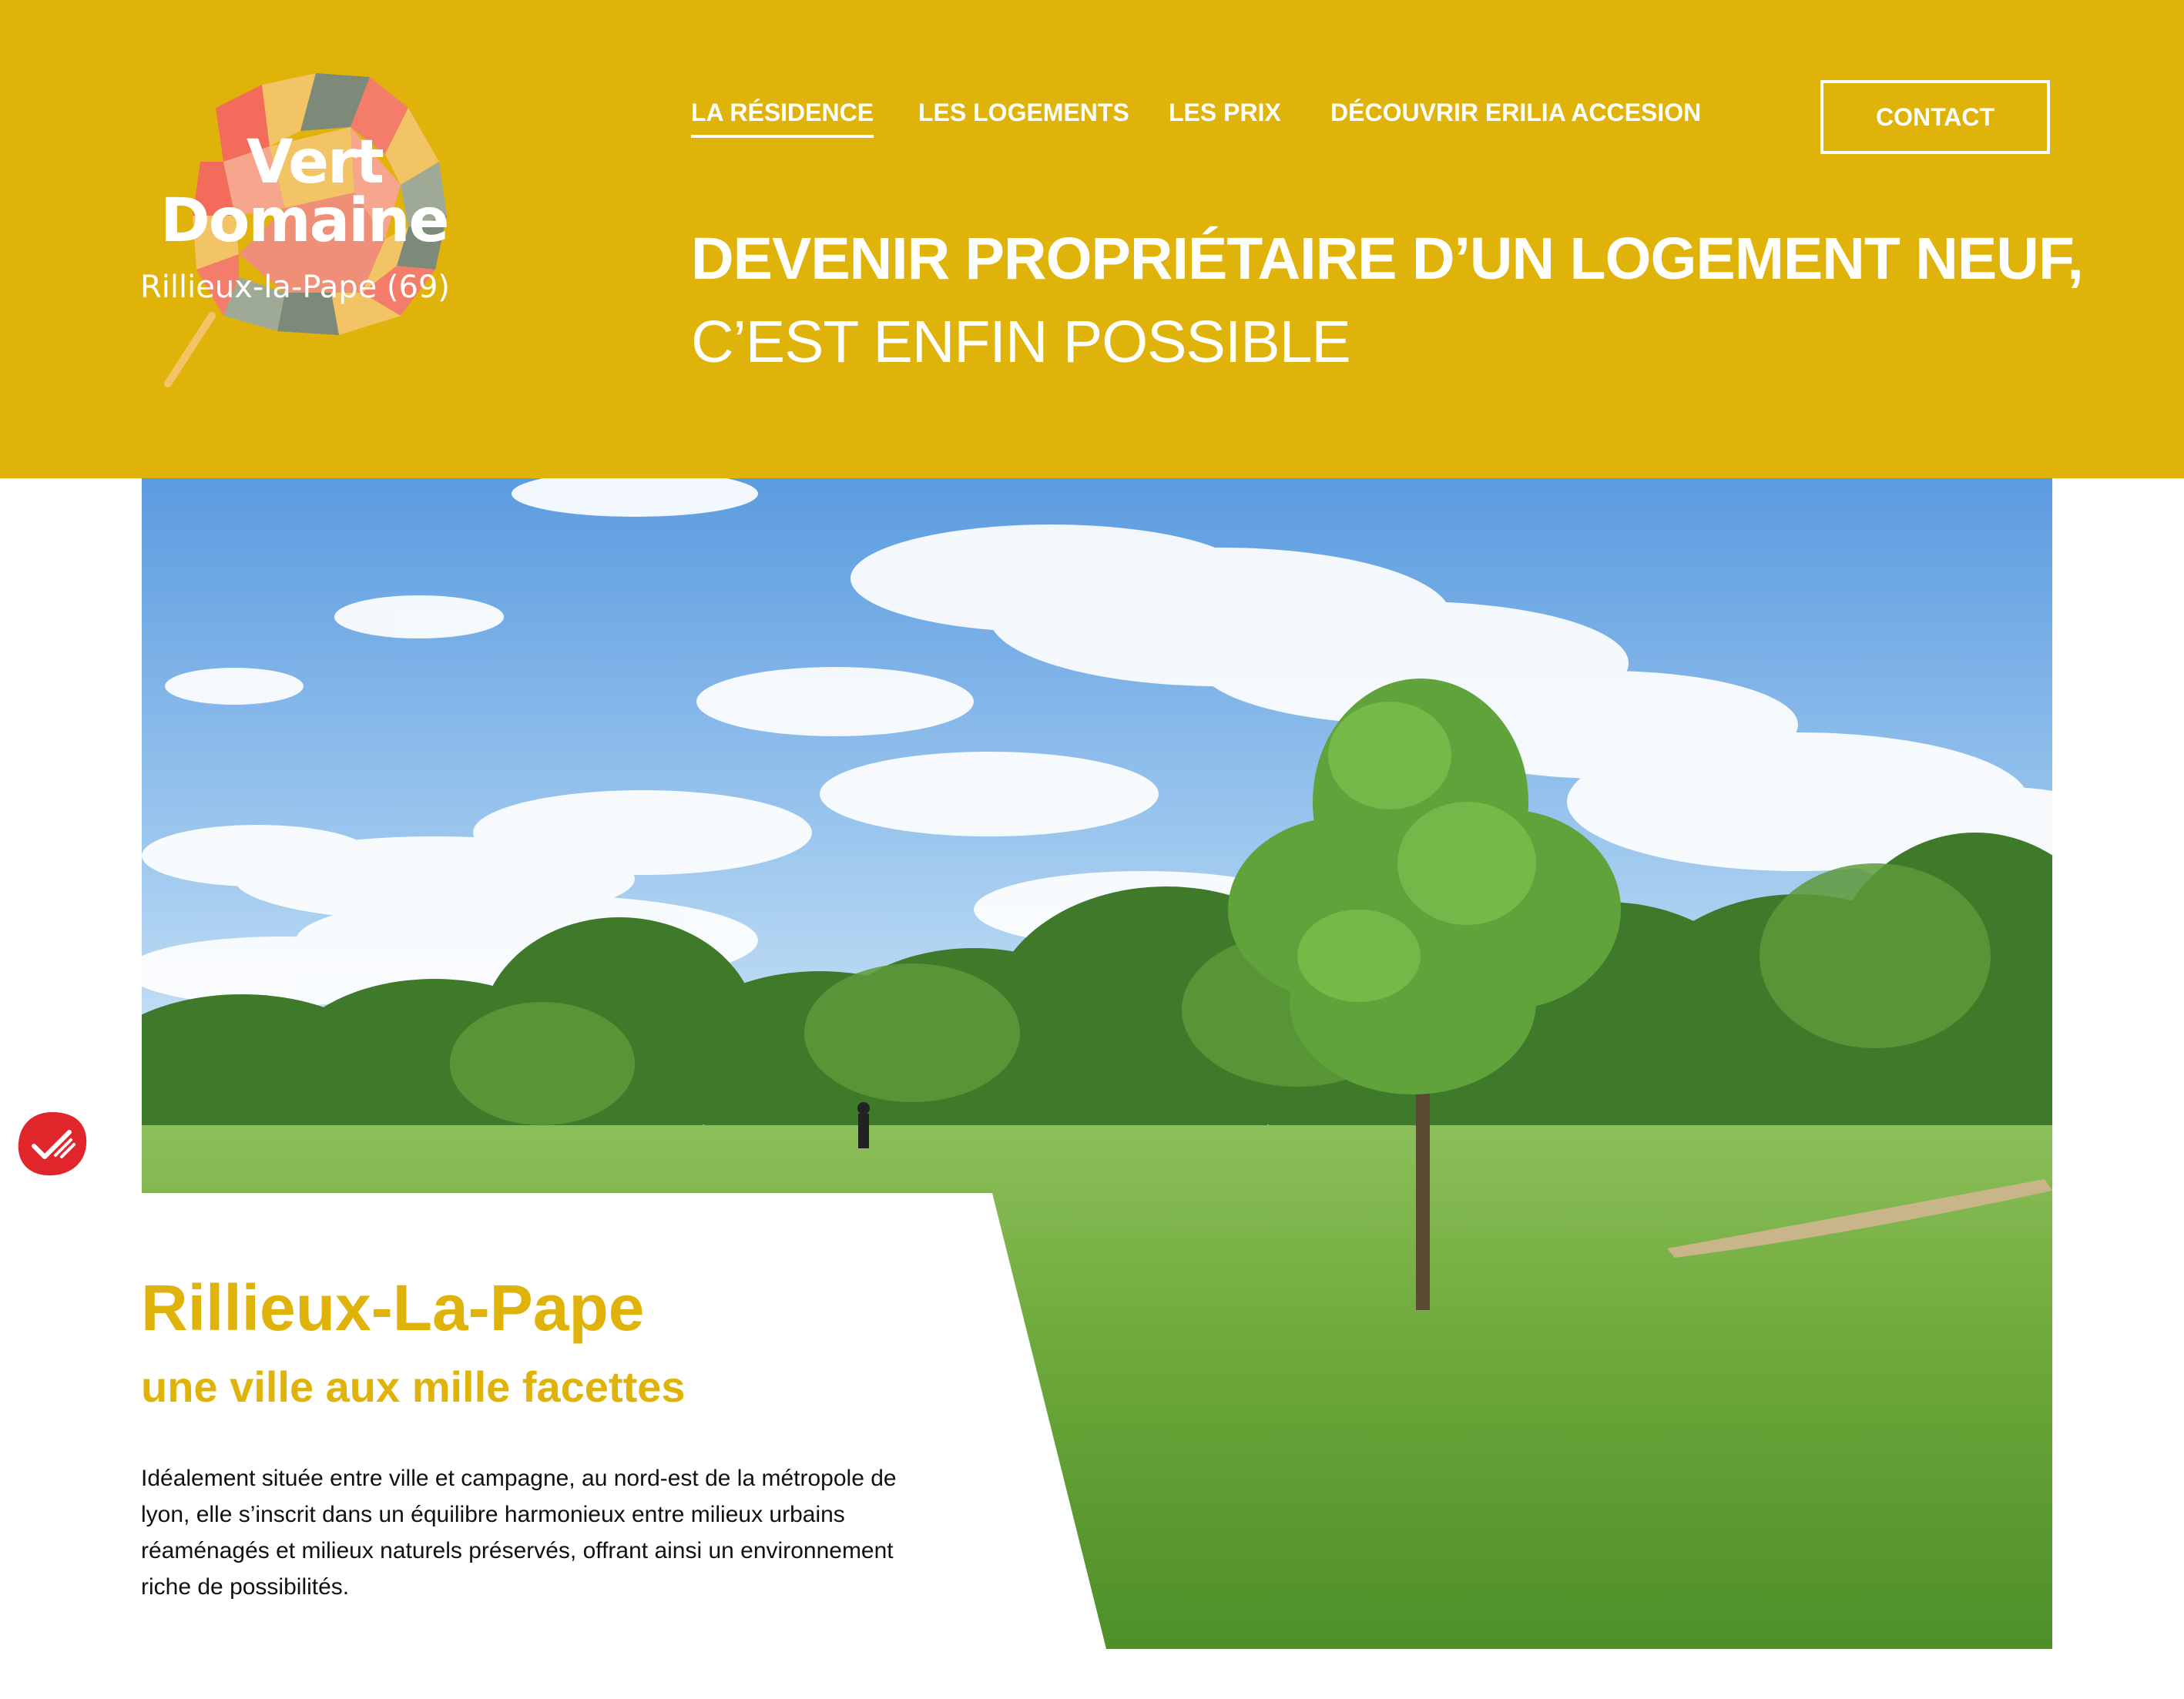  What do you see at coordinates (1515, 113) in the screenshot?
I see `nav-item-decouvrir-erilia: DÉCOUVRIR ERILIA ACCESION` at bounding box center [1515, 113].